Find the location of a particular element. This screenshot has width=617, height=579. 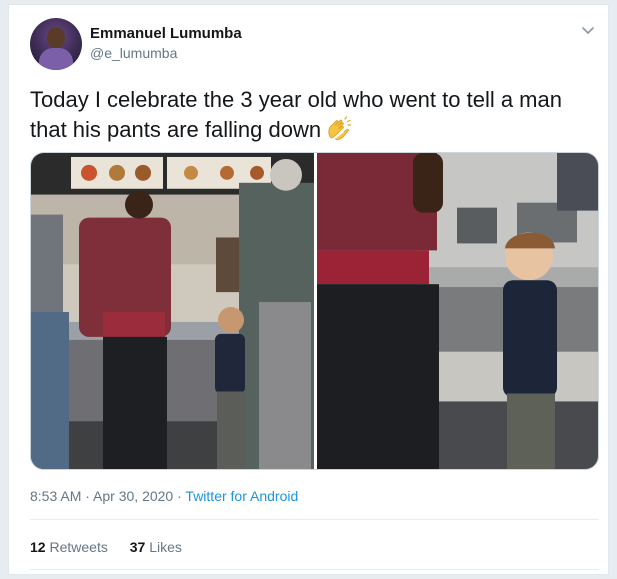

display-name: Emmanuel Lumumba is located at coordinates (166, 33).